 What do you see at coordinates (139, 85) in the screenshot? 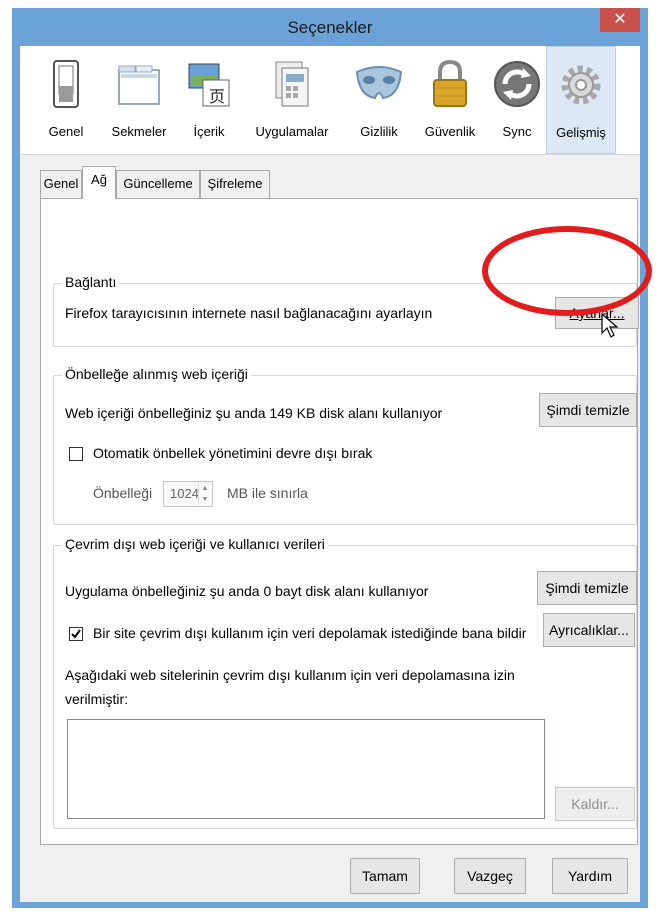
I see `tabs-icon` at bounding box center [139, 85].